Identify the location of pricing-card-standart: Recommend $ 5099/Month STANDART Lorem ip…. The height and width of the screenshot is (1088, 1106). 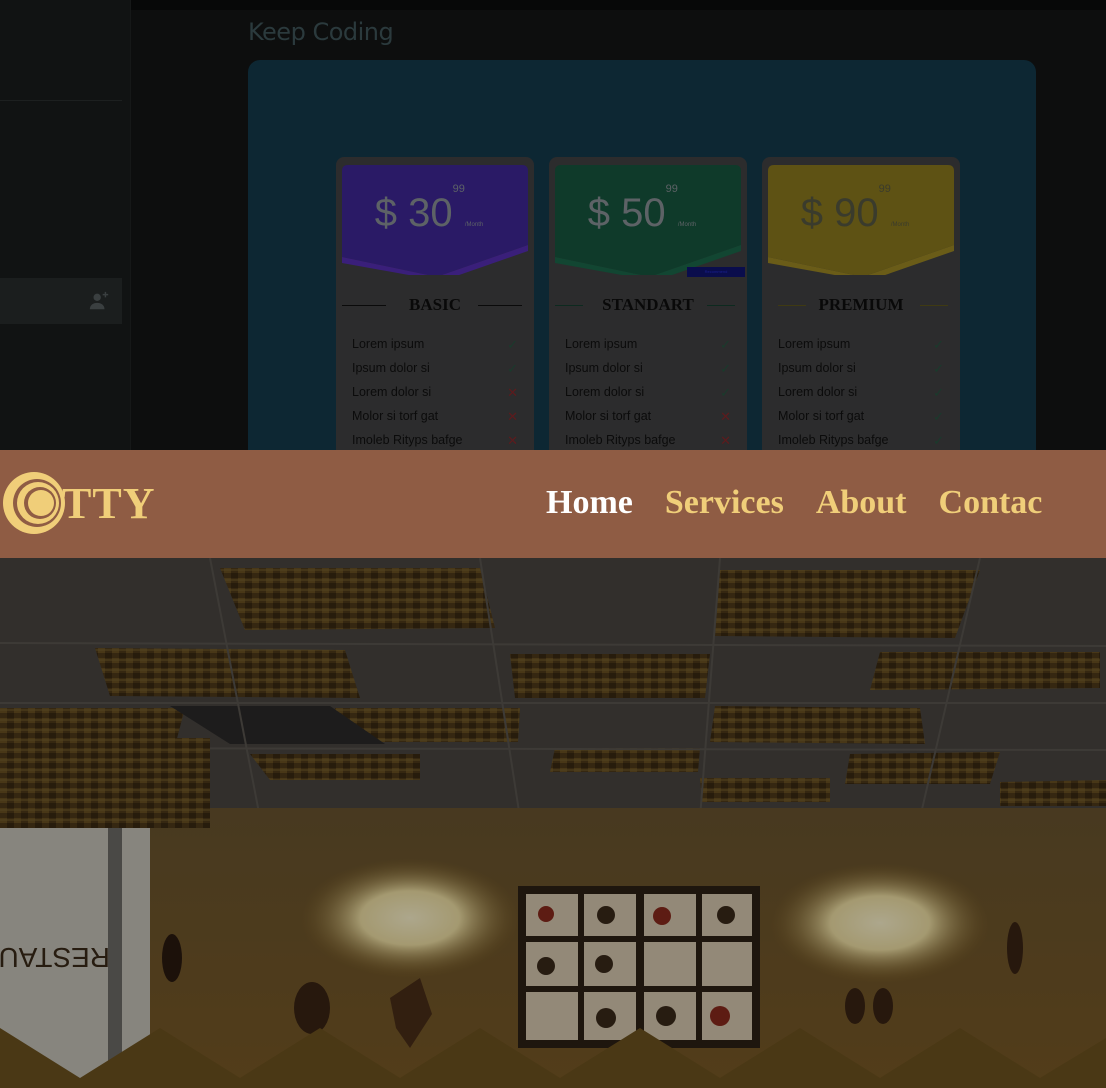
(648, 303).